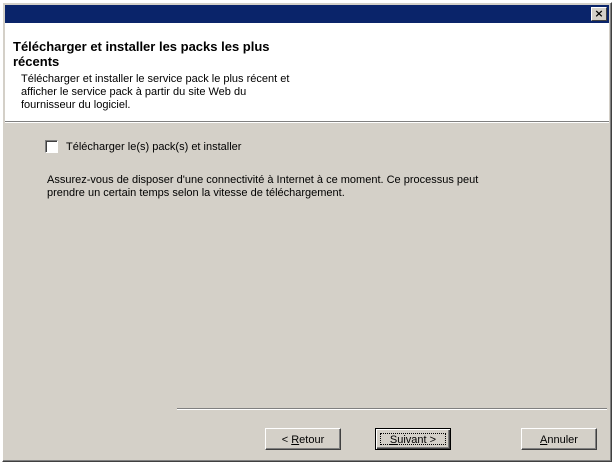 The image size is (614, 465). Describe the element at coordinates (562, 440) in the screenshot. I see `cancel-button-label: nnuler` at that location.